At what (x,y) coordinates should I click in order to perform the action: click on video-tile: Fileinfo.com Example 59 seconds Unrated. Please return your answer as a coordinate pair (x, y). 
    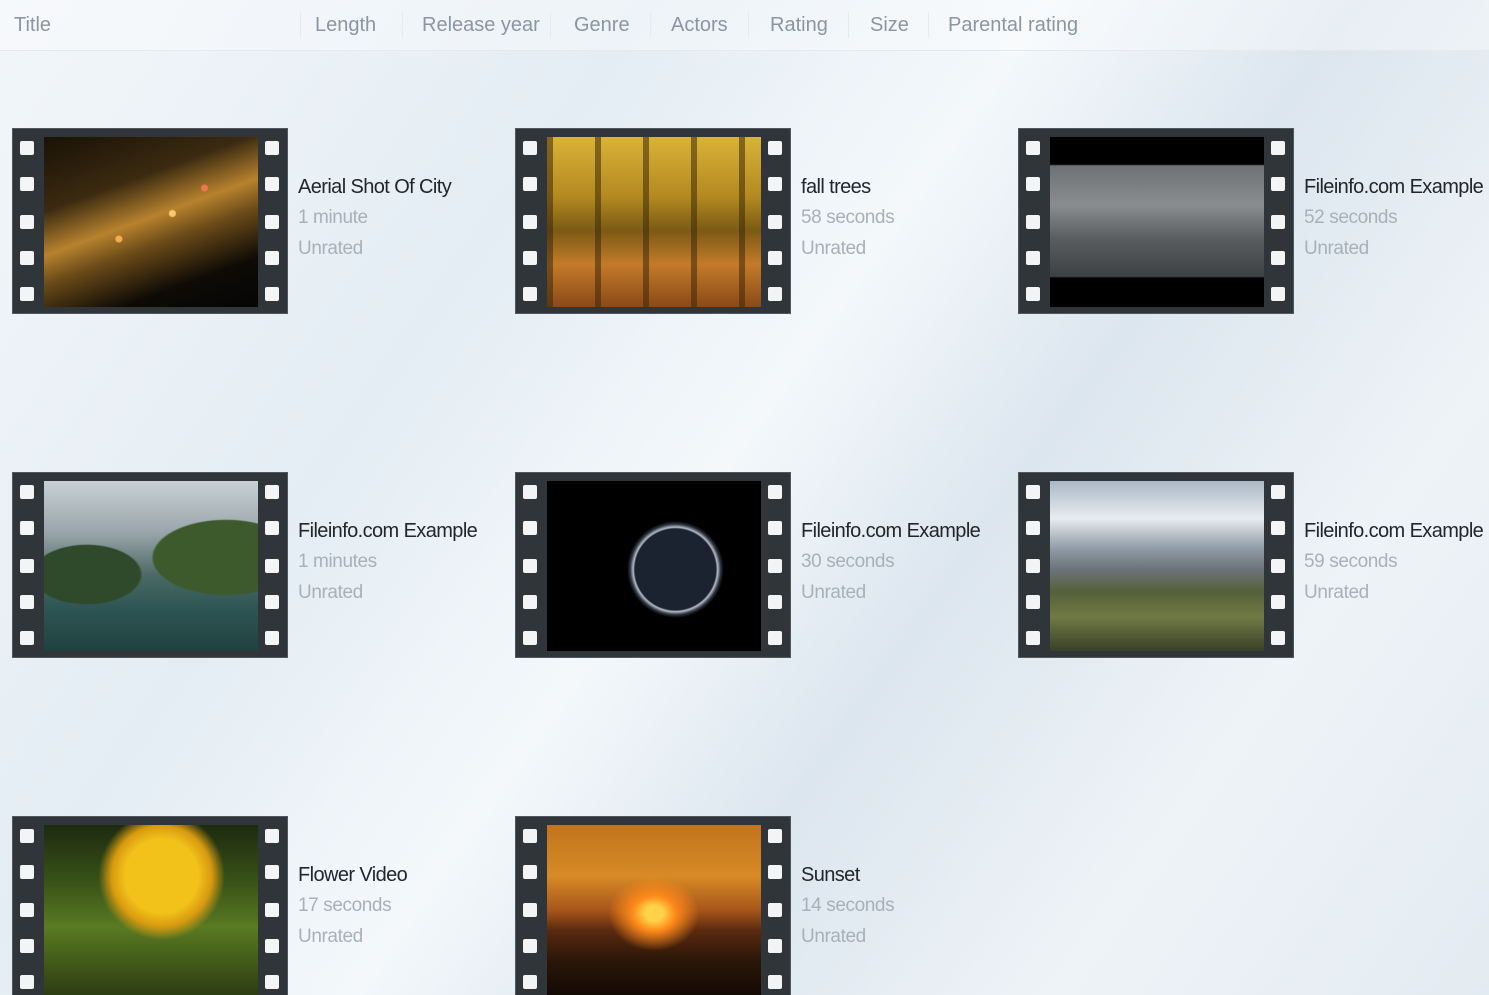
    Looking at the image, I should click on (1253, 567).